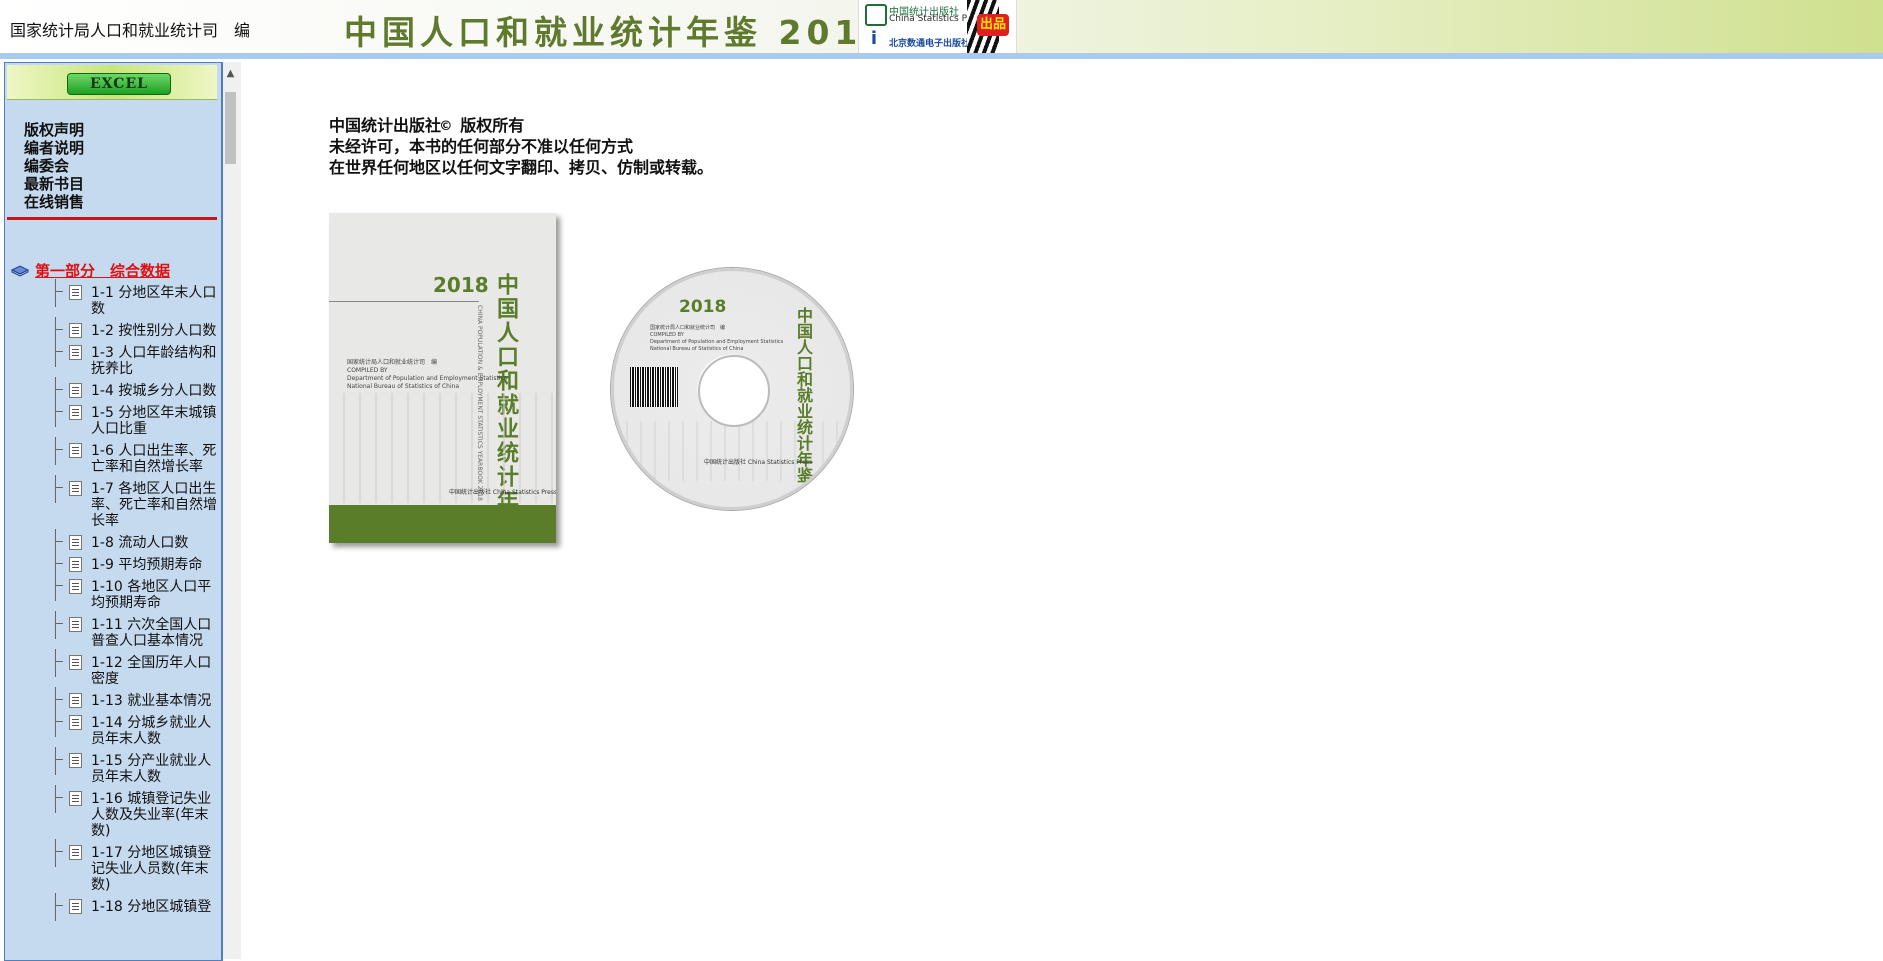  I want to click on toc-item-1-11: 1-11 六次全国人口普查人口基本情况, so click(133, 630).